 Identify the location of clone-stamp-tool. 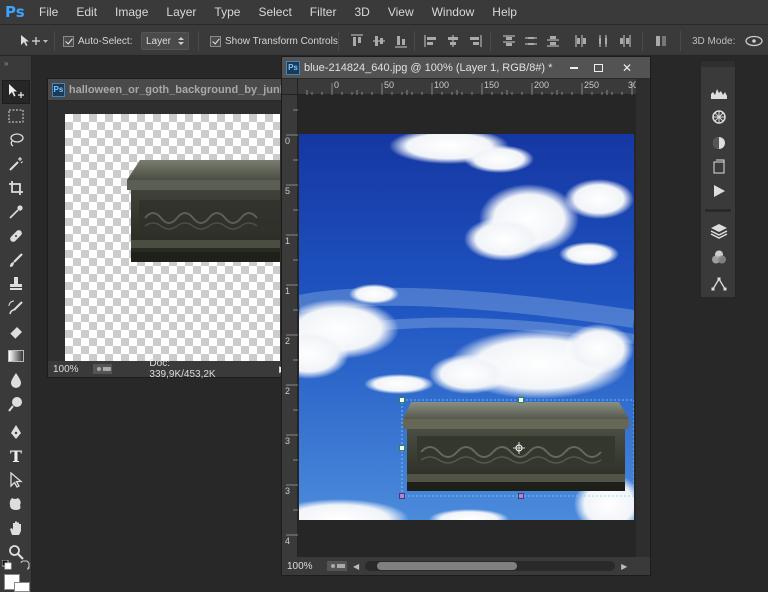
(16, 284).